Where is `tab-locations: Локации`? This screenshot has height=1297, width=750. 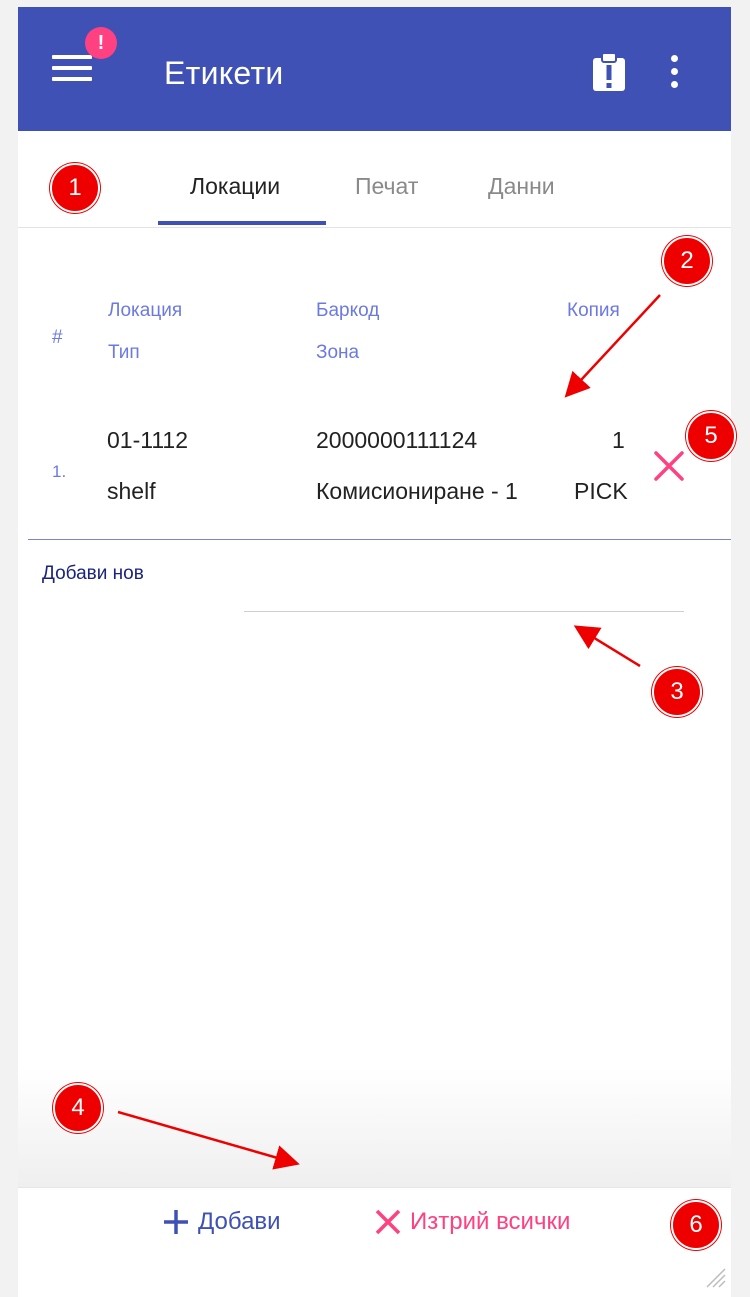 tab-locations: Локации is located at coordinates (235, 186).